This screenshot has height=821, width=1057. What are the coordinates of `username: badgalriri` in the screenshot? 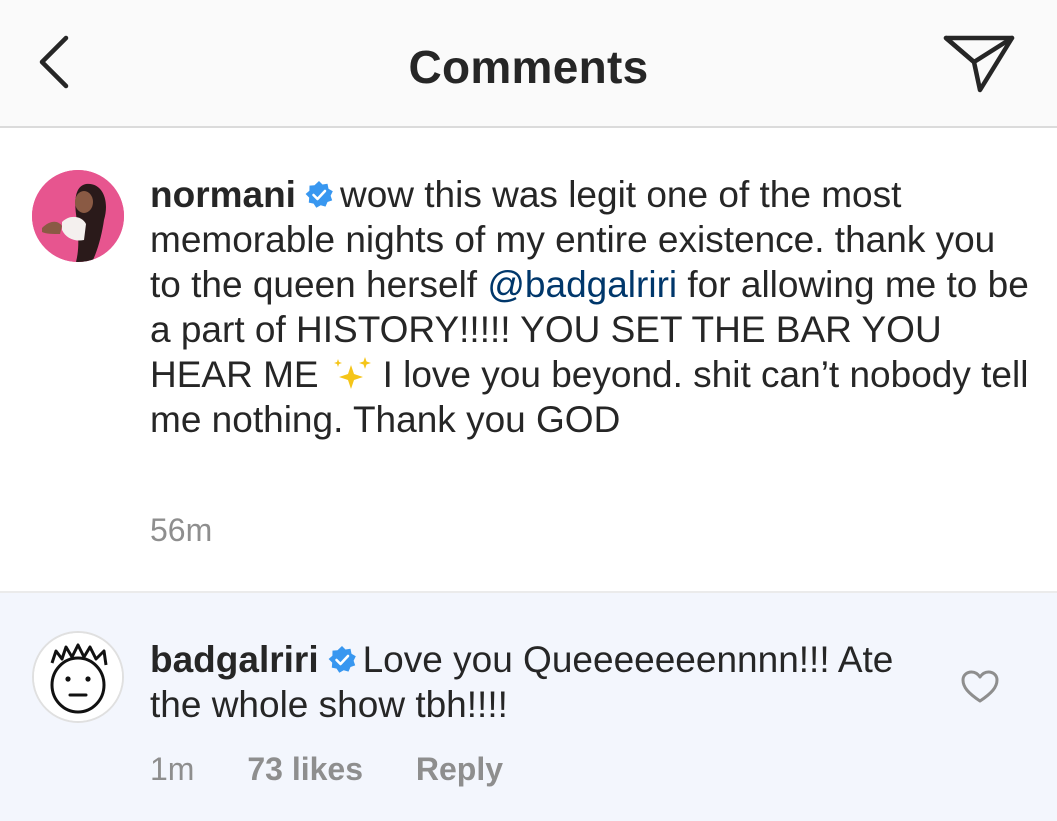 It's located at (234, 659).